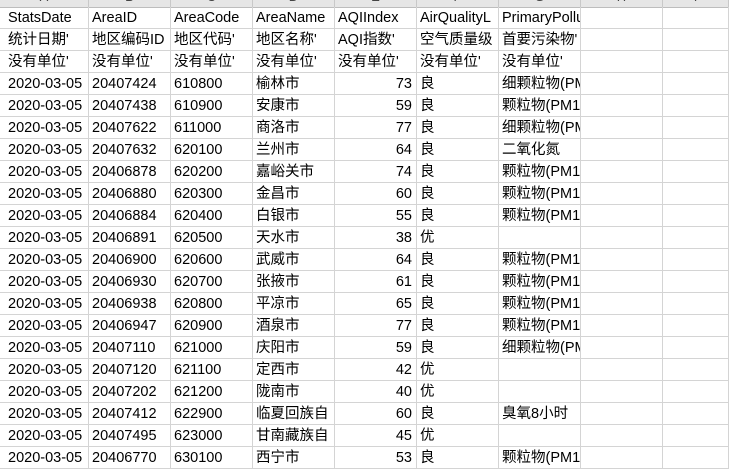 Image resolution: width=729 pixels, height=469 pixels. What do you see at coordinates (376, 414) in the screenshot?
I see `cell-E19: 60` at bounding box center [376, 414].